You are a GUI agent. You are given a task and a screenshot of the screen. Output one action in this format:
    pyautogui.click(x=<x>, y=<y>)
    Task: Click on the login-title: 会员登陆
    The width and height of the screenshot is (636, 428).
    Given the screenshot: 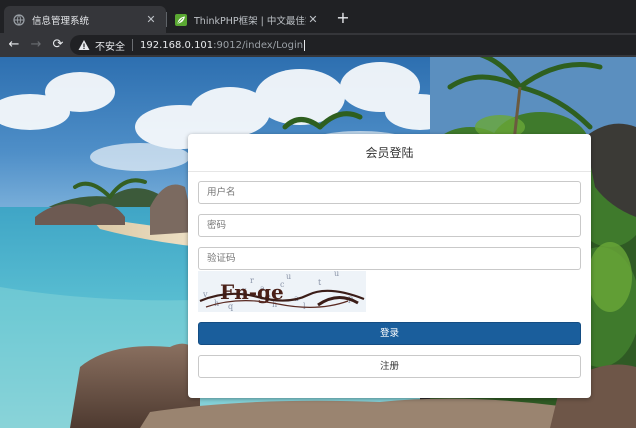 What is the action you would take?
    pyautogui.click(x=389, y=153)
    